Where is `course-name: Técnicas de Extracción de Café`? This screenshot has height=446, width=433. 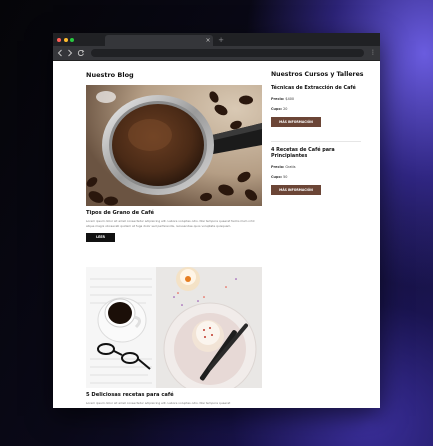 course-name: Técnicas de Extracción de Café is located at coordinates (313, 88).